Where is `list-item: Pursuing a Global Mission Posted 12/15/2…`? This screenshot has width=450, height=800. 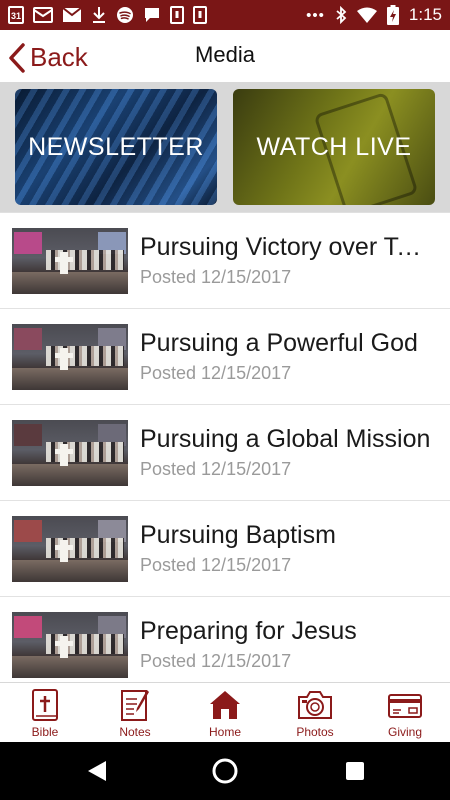 list-item: Pursuing a Global Mission Posted 12/15/2… is located at coordinates (225, 453).